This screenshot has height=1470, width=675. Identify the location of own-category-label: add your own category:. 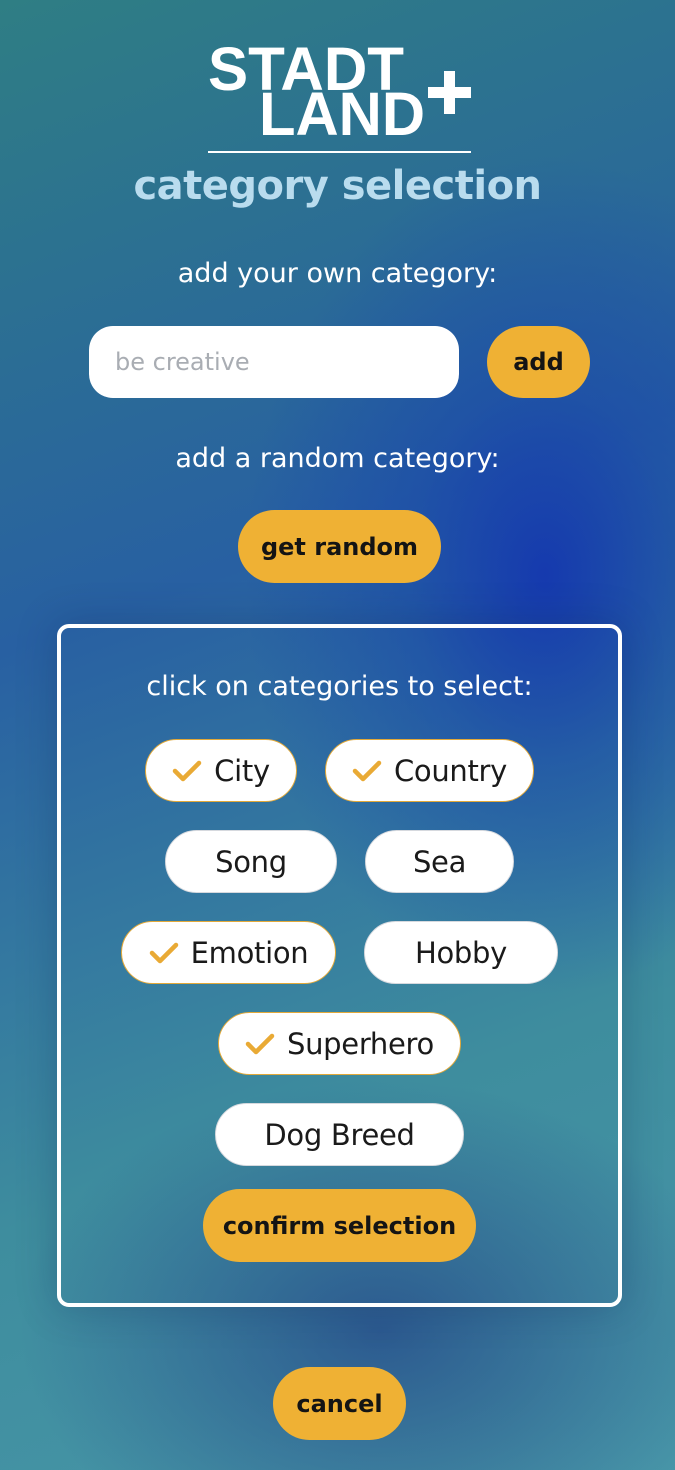
(337, 273).